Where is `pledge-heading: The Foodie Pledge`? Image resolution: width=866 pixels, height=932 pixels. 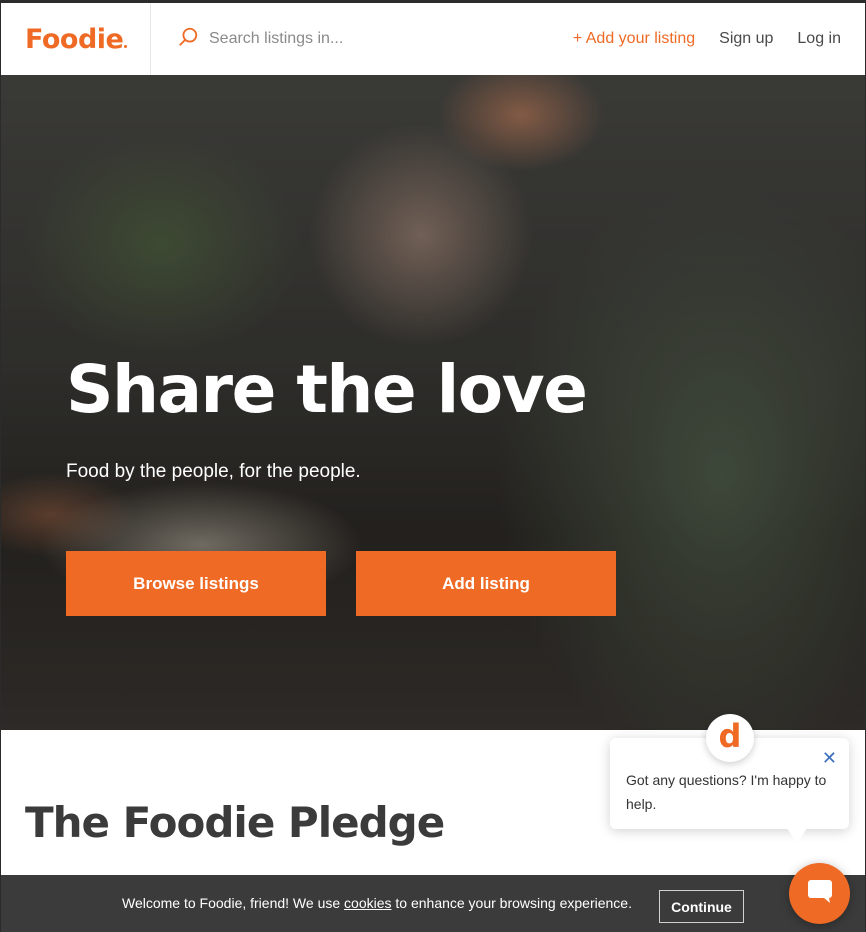 pledge-heading: The Foodie Pledge is located at coordinates (235, 822).